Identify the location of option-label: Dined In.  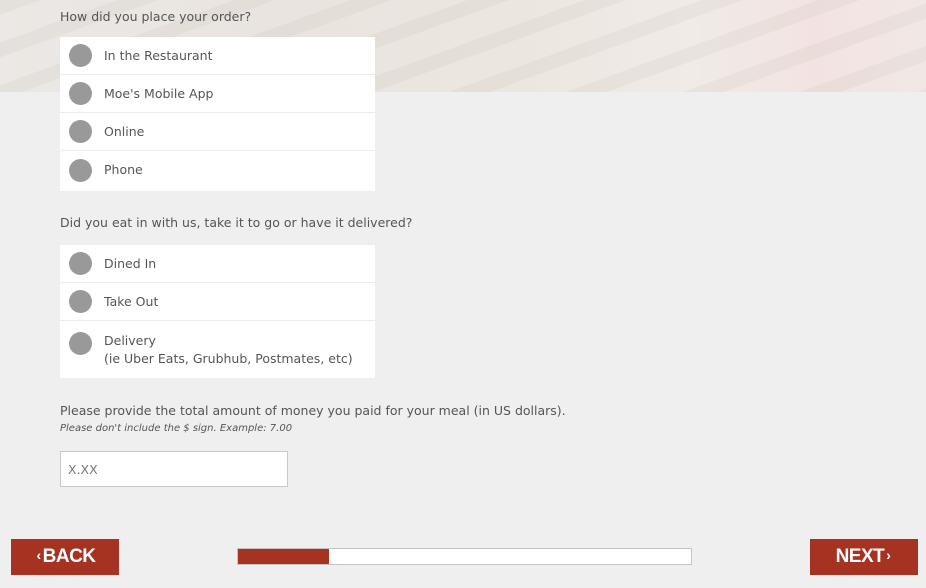
(130, 263).